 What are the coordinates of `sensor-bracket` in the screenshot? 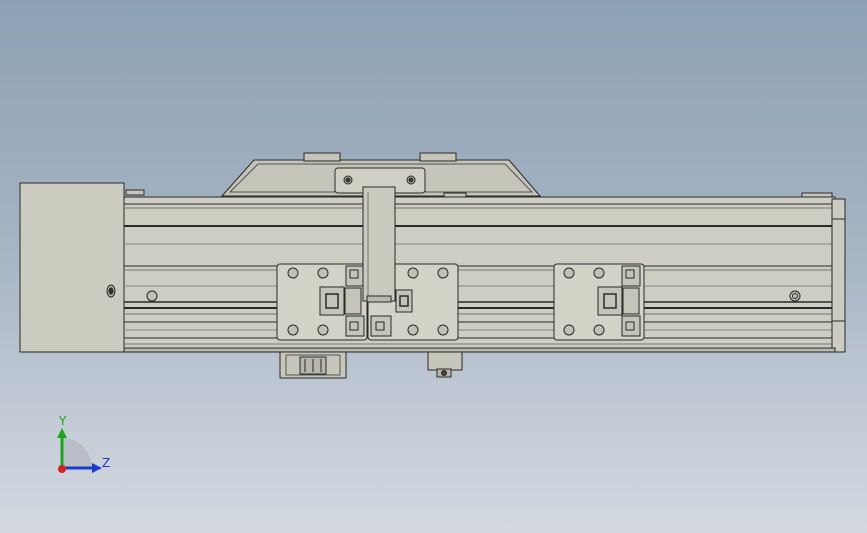 It's located at (313, 365).